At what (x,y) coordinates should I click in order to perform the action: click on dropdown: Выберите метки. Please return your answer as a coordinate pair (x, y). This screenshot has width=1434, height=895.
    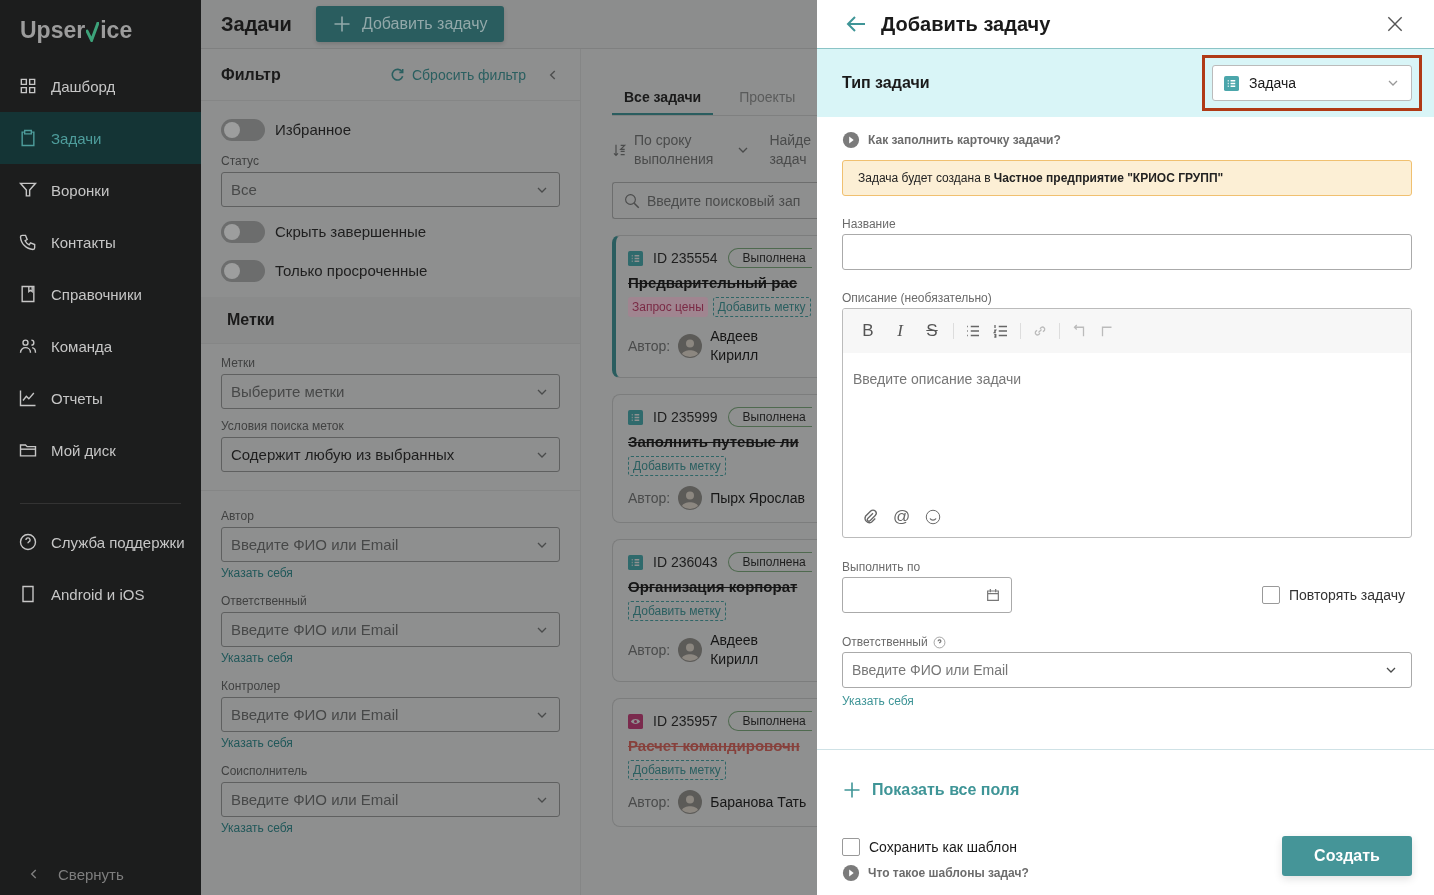
    Looking at the image, I should click on (390, 391).